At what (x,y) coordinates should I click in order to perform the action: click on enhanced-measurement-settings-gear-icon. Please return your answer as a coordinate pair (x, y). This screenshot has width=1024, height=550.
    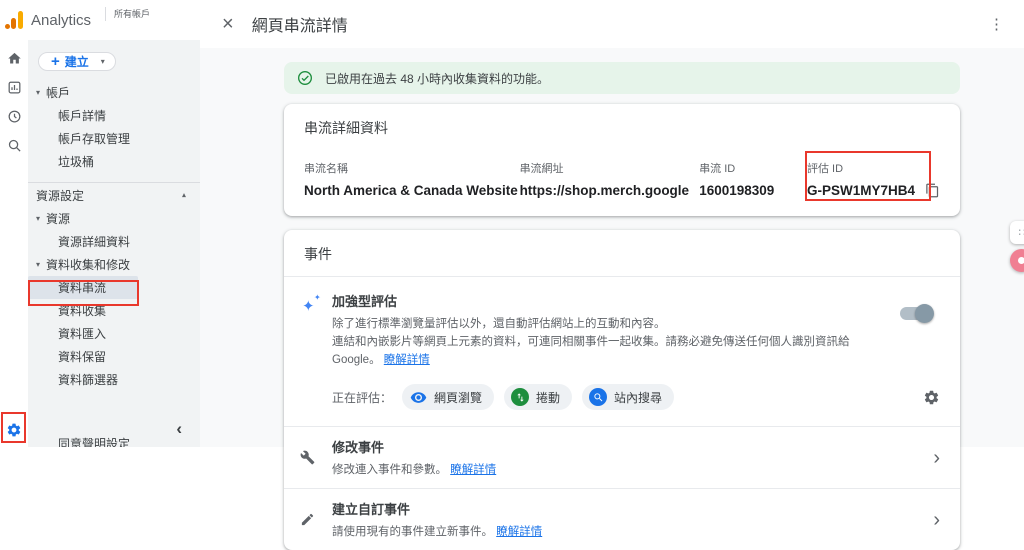
    Looking at the image, I should click on (931, 397).